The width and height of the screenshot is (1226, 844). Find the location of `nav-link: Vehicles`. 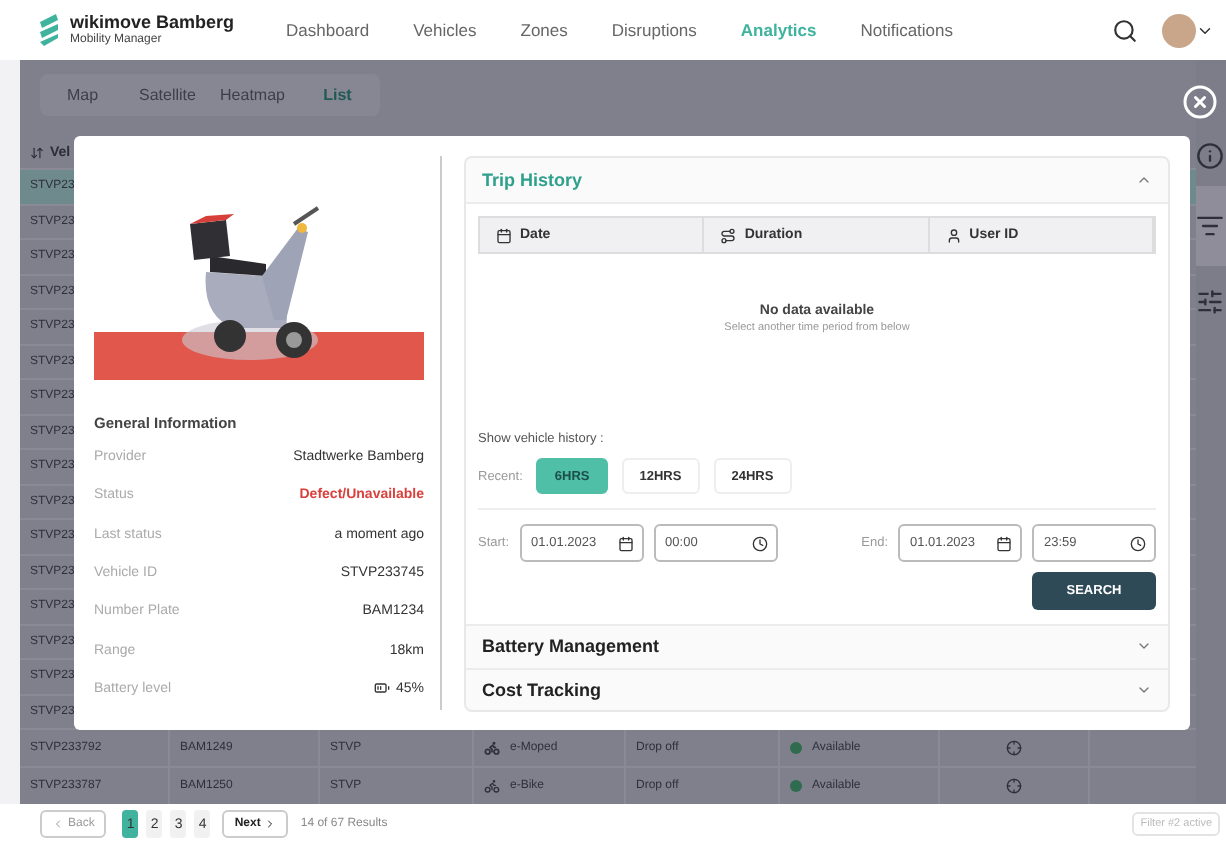

nav-link: Vehicles is located at coordinates (445, 30).